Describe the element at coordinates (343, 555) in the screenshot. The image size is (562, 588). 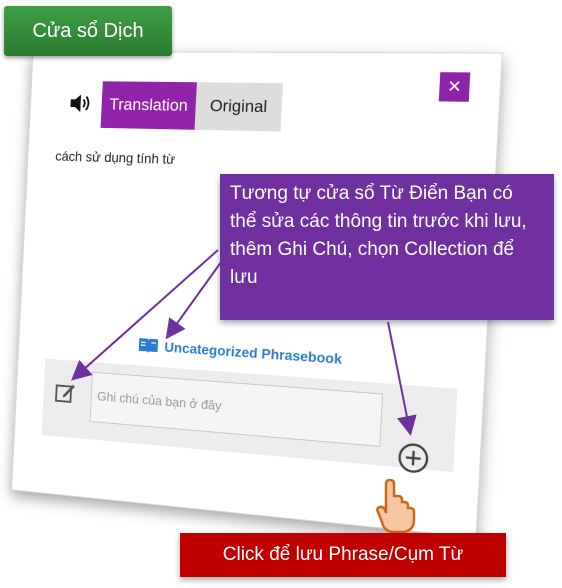
I see `click-note: Click để lưu Phrase/Cụm Từ` at that location.